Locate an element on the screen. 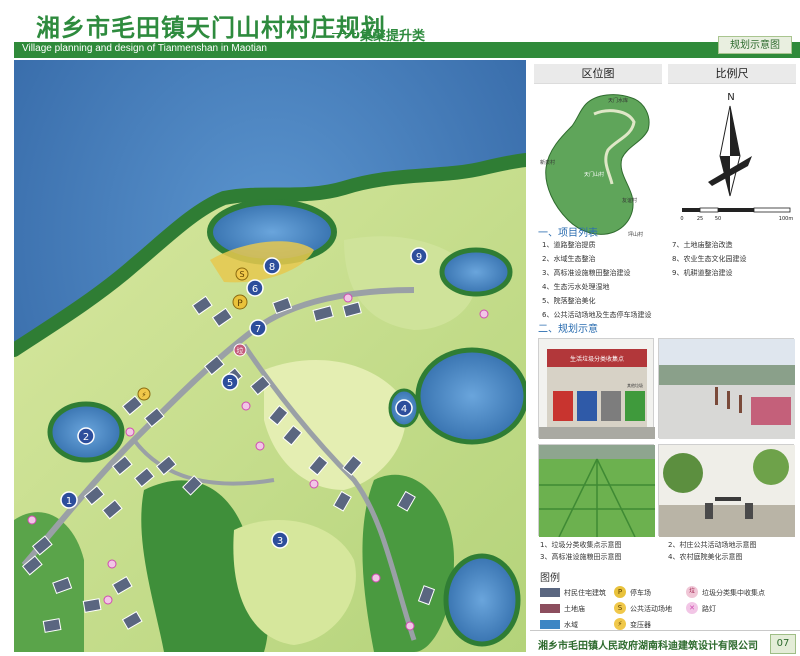 The height and width of the screenshot is (656, 800). project-item-4: 4、生态污水处理湿地 is located at coordinates (576, 287).